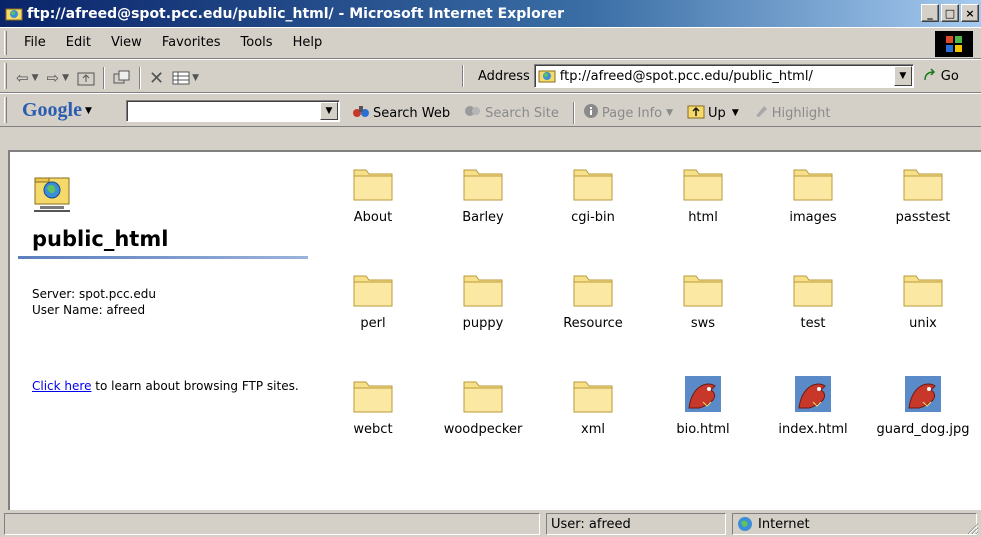 The width and height of the screenshot is (981, 537). I want to click on item-label: webct, so click(373, 429).